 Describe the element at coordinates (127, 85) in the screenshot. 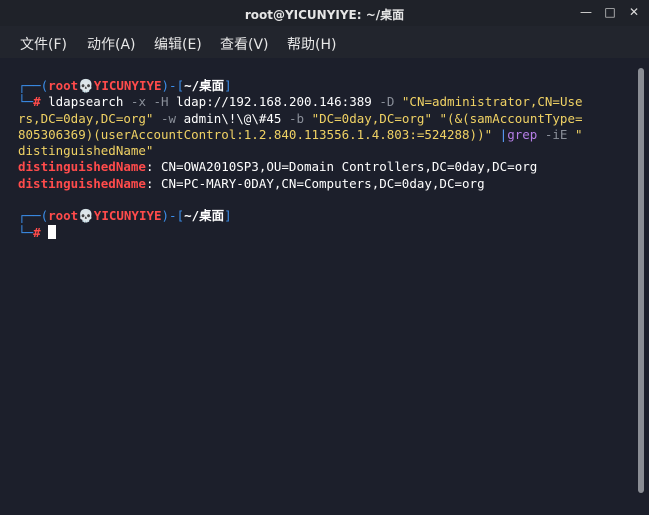

I see `prompt-host: YICUNYIYE` at that location.